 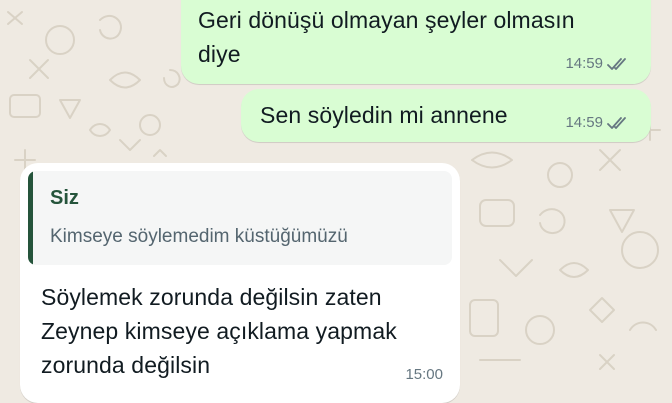 What do you see at coordinates (211, 297) in the screenshot?
I see `message-line: Söylemek zorunda değilsin zaten` at bounding box center [211, 297].